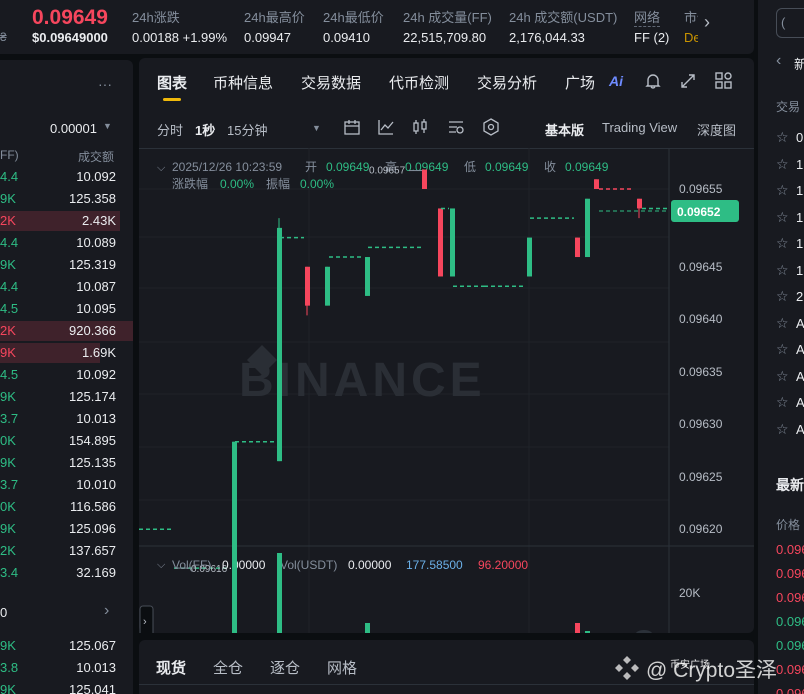  I want to click on ai-icon: Ai, so click(616, 81).